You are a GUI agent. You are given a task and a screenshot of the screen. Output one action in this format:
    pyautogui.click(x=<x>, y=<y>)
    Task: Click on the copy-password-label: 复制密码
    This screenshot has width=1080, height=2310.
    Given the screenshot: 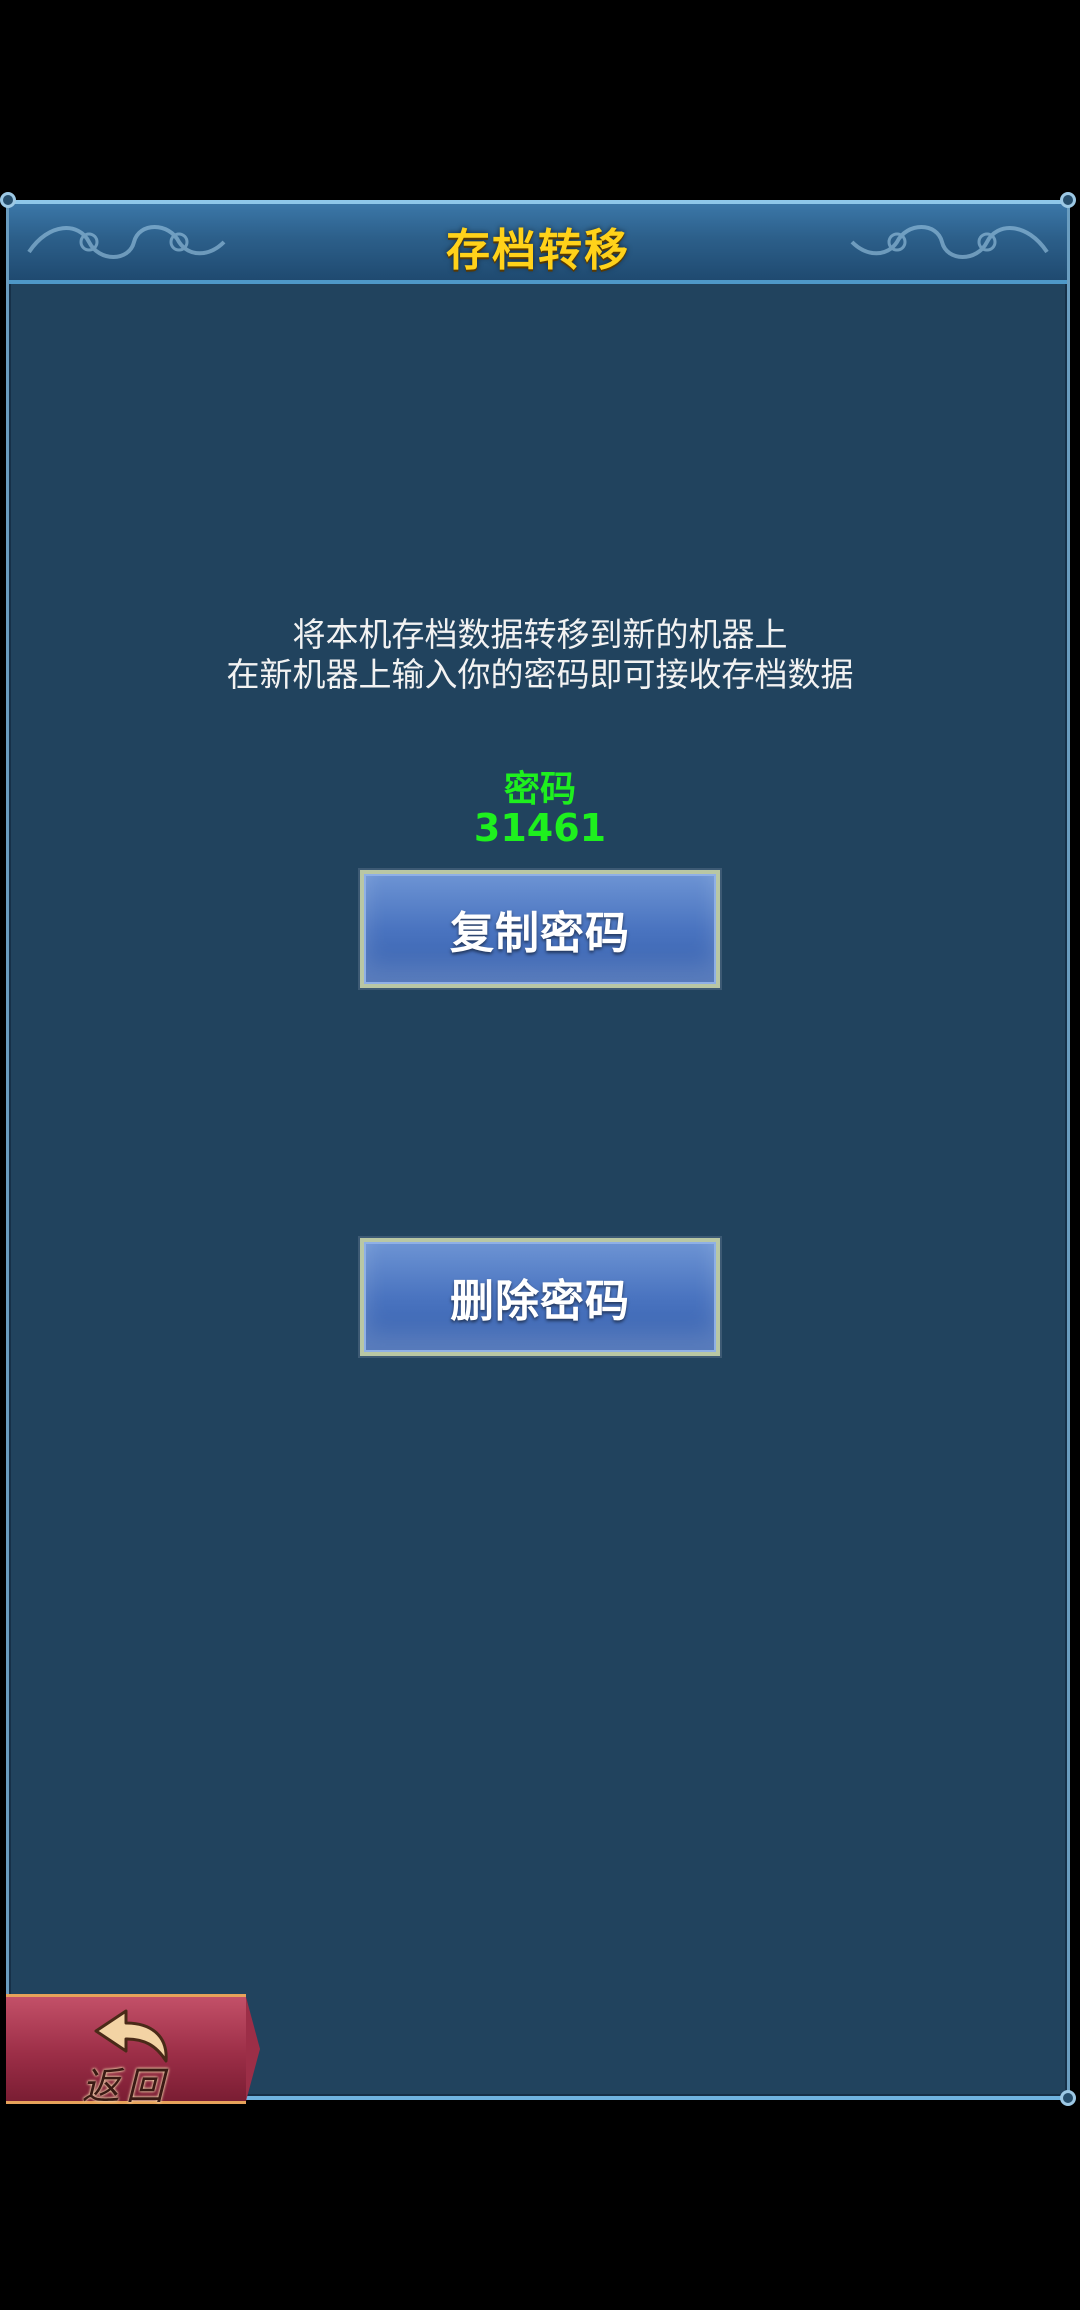 What is the action you would take?
    pyautogui.click(x=540, y=933)
    